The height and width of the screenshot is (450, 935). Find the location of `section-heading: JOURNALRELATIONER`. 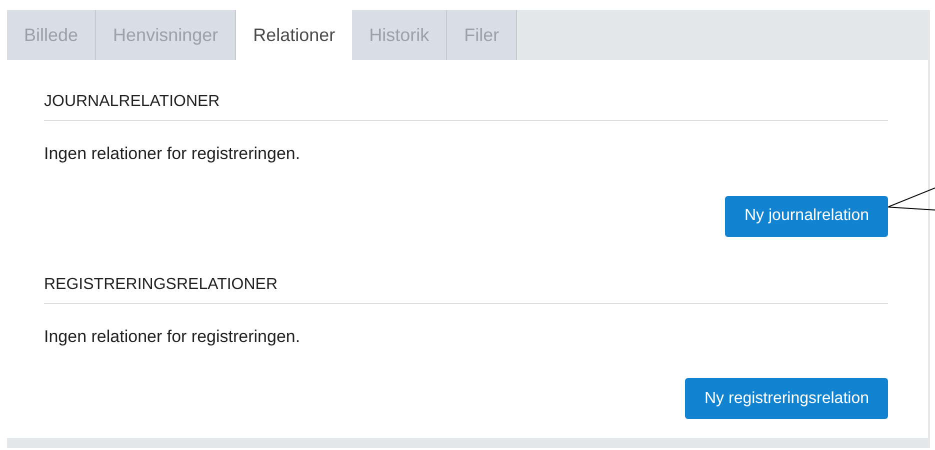

section-heading: JOURNALRELATIONER is located at coordinates (466, 105).